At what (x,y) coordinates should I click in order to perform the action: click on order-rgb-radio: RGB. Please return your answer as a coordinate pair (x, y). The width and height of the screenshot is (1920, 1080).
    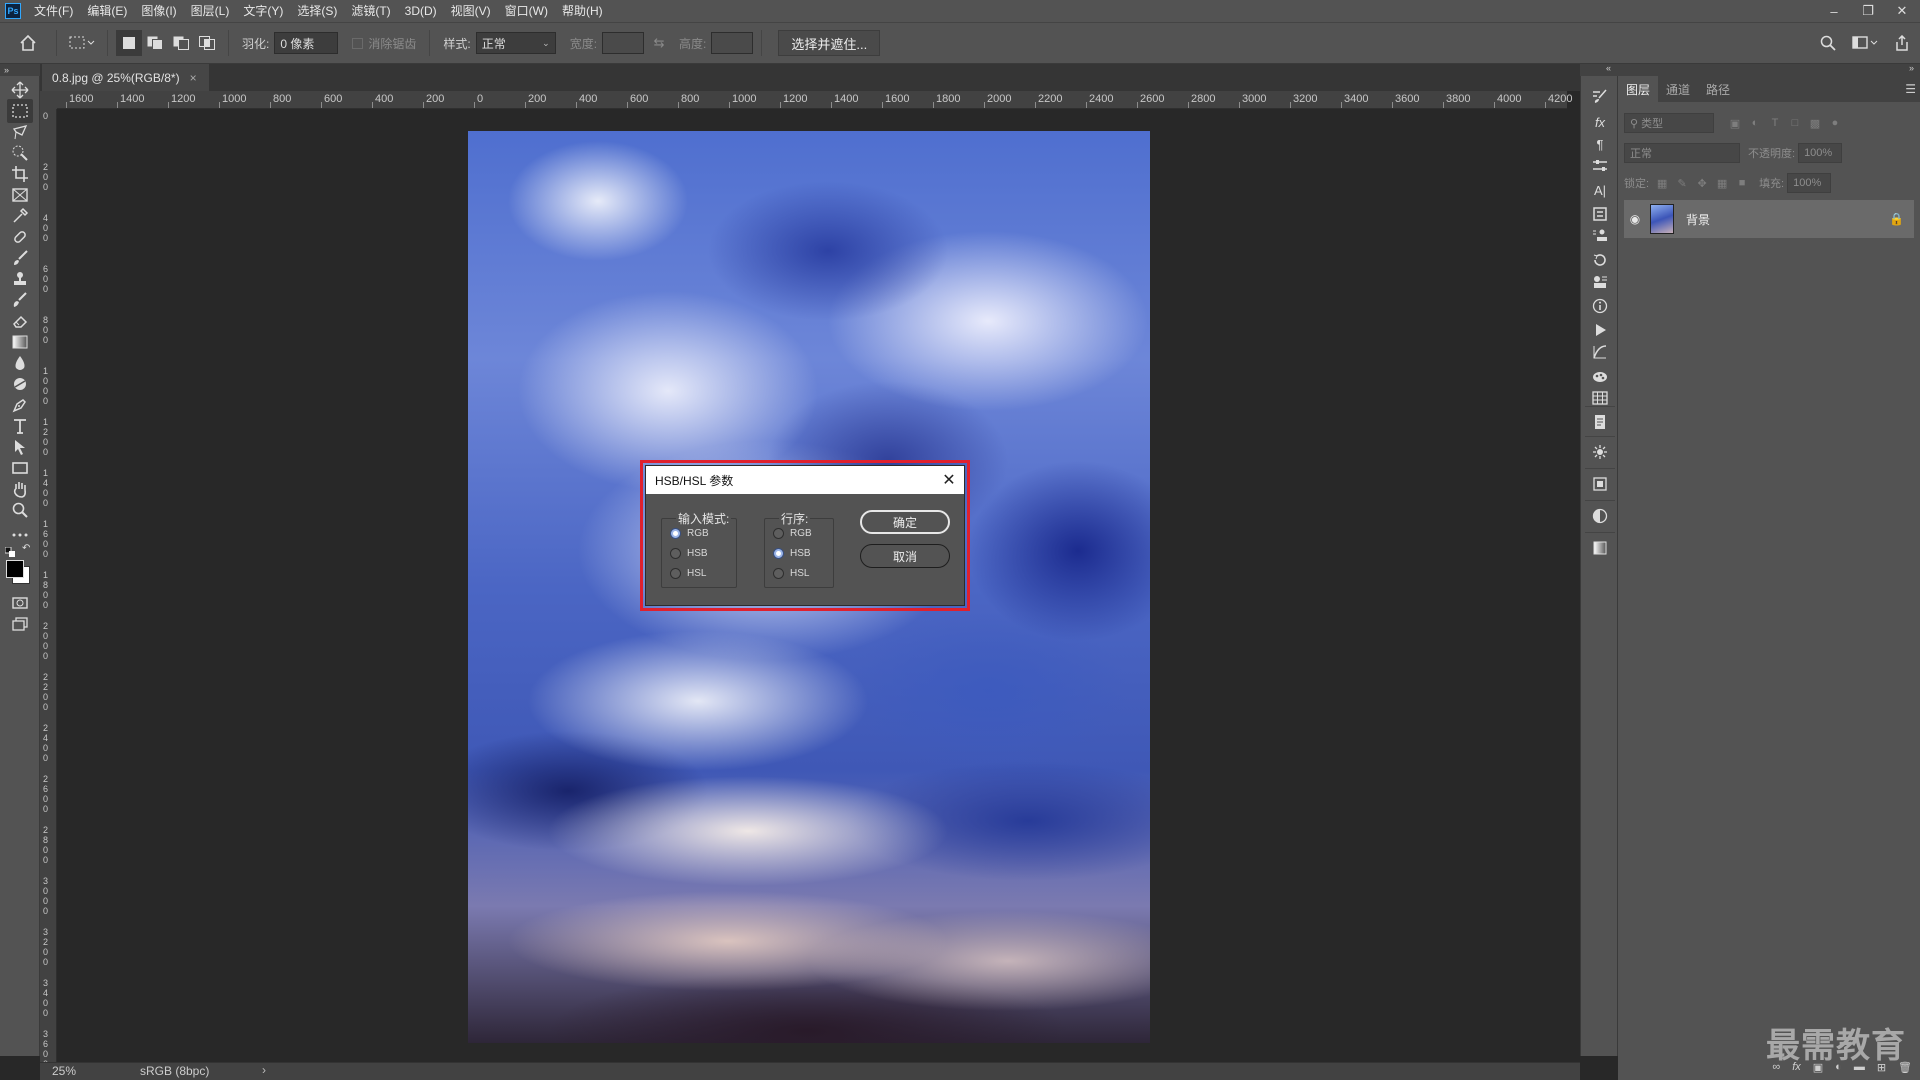
    Looking at the image, I should click on (792, 533).